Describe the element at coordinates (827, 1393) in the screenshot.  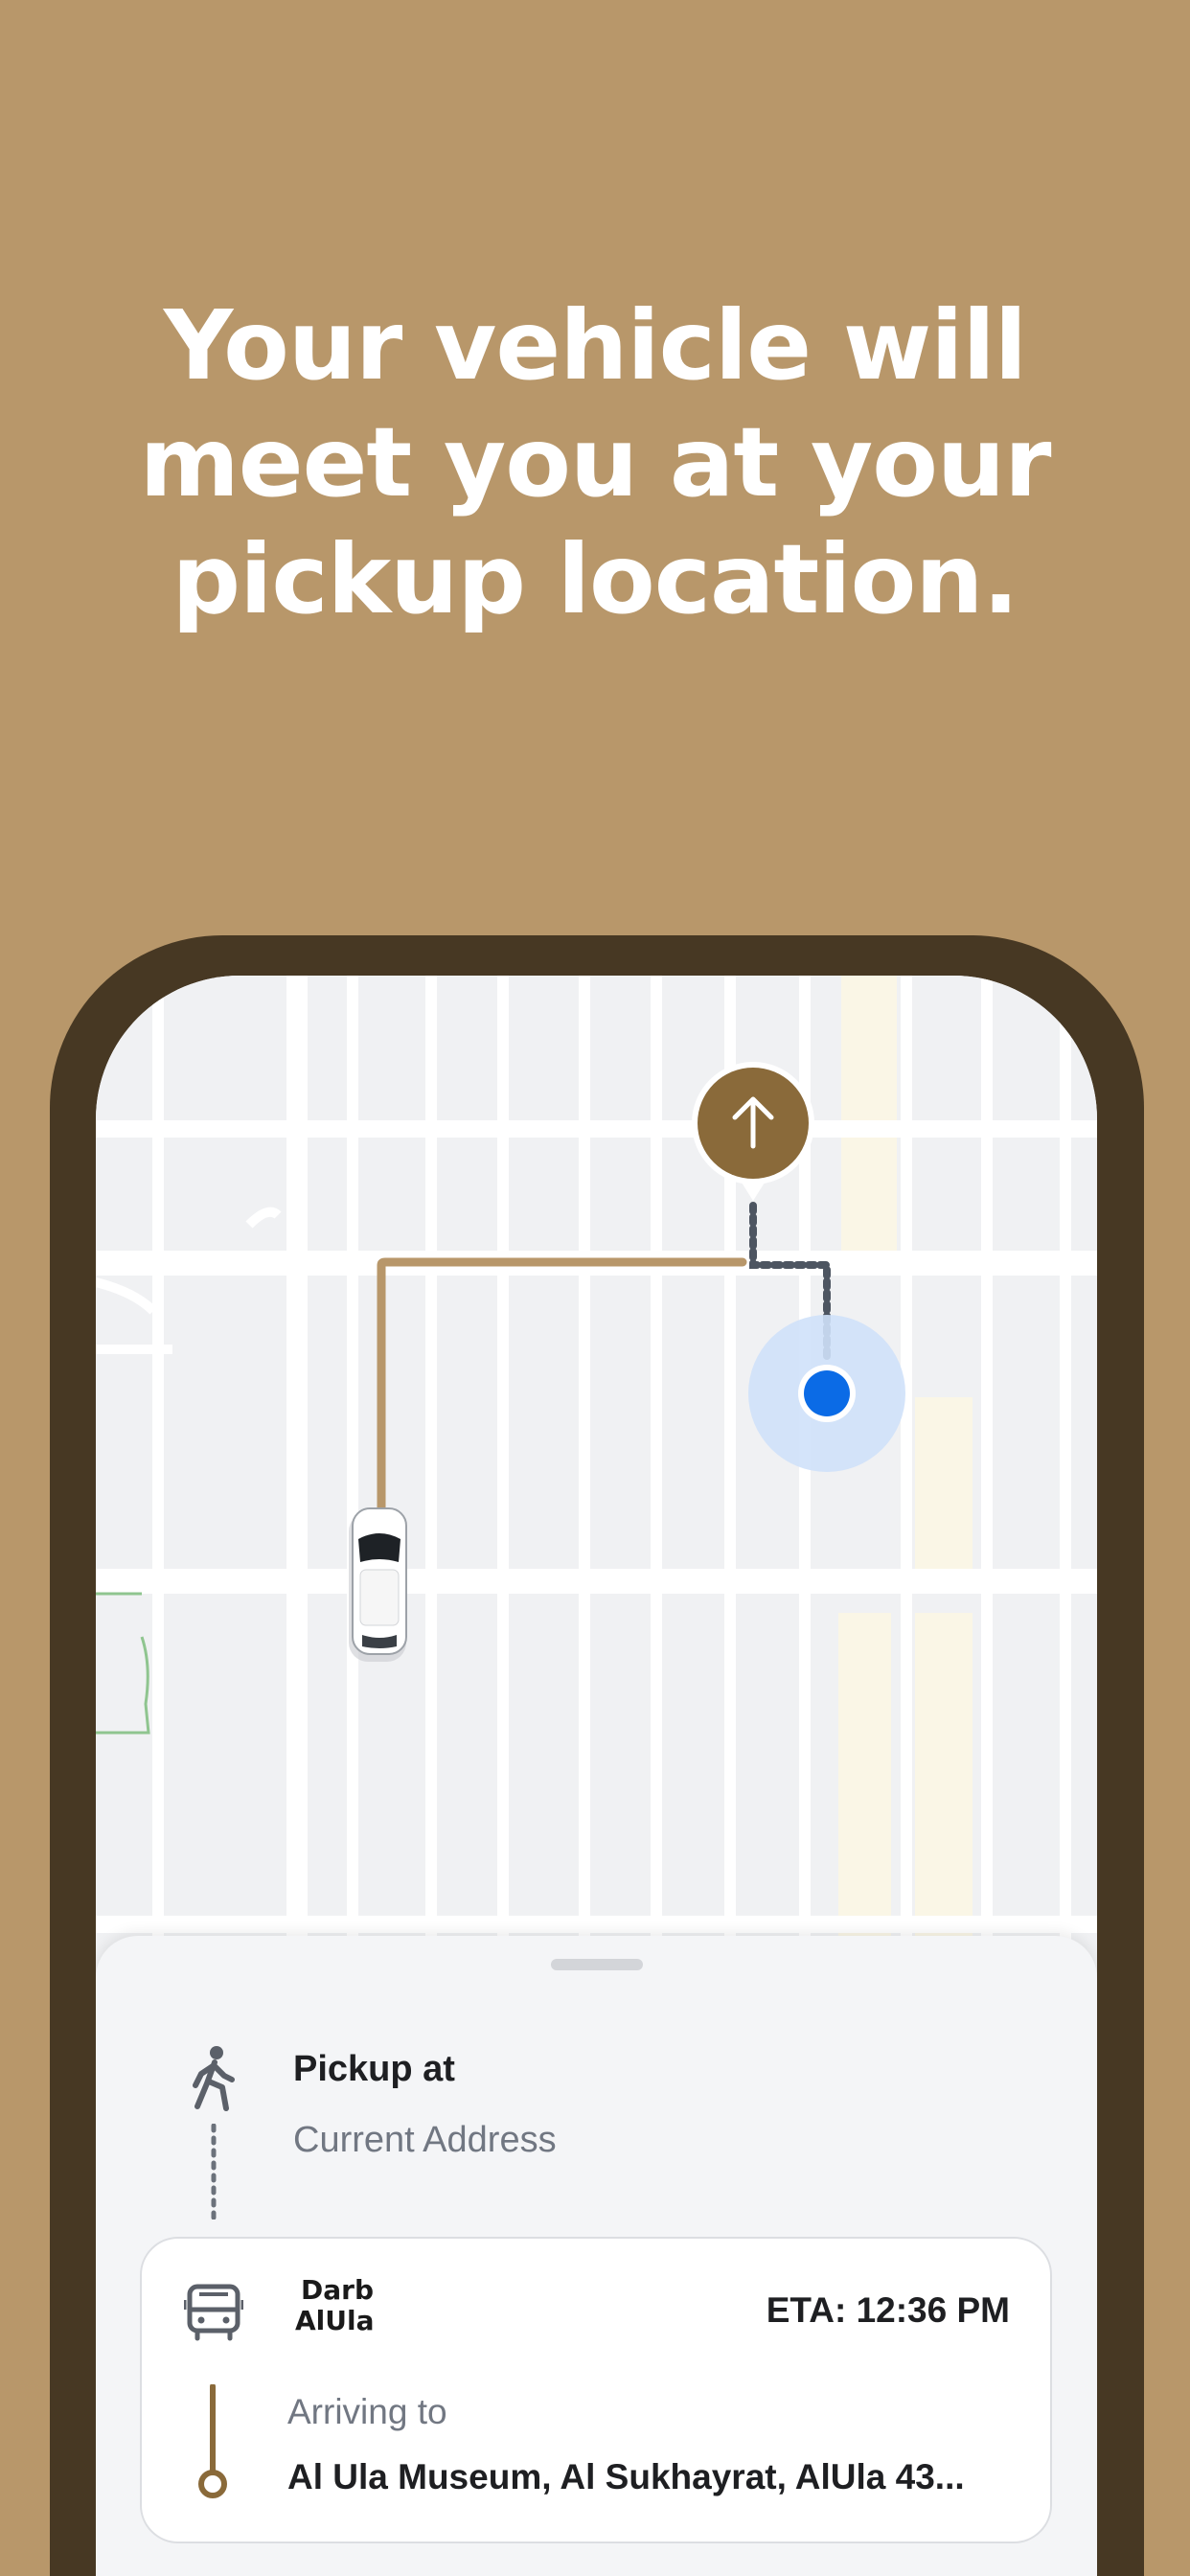
I see `user-location-dot` at that location.